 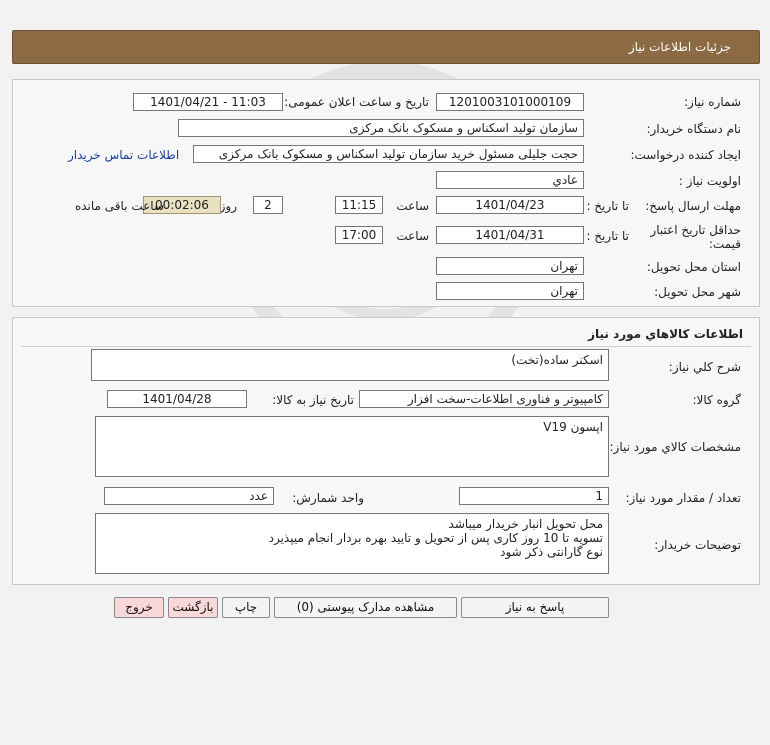 I want to click on validity-date-field: 1401/04/31, so click(x=510, y=235).